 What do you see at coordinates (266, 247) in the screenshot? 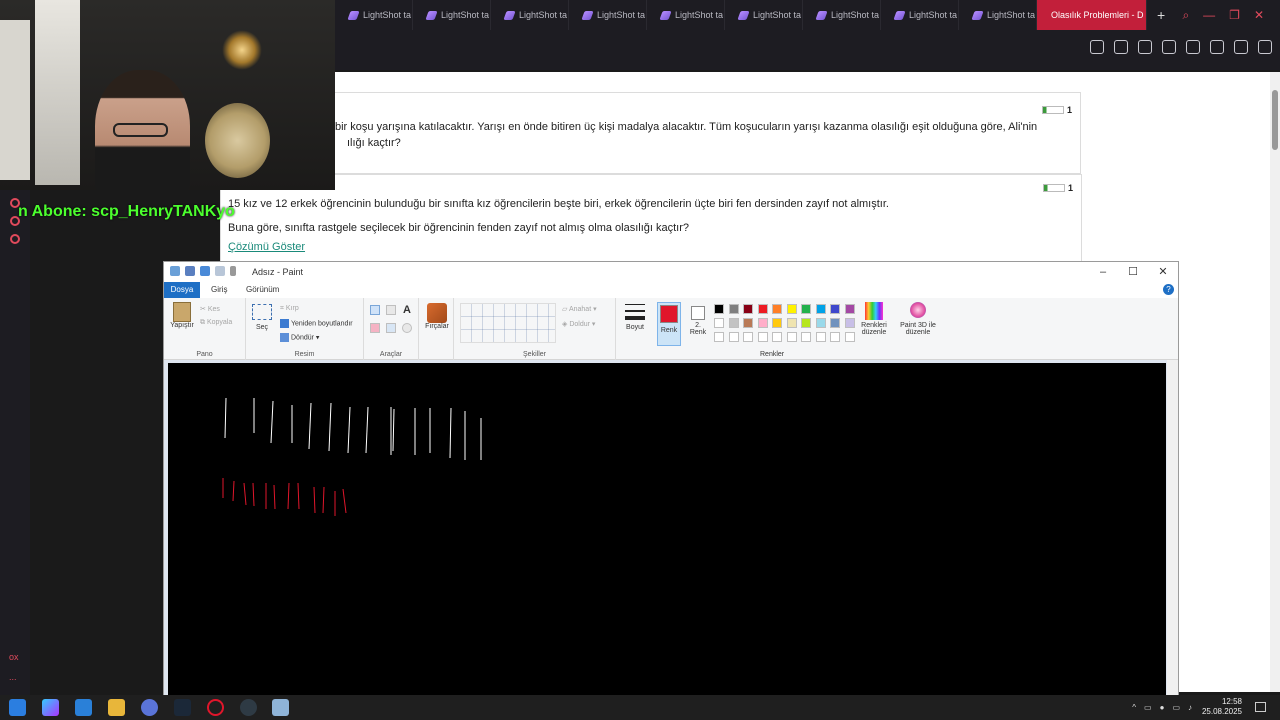
I see `show-solution-link: Çözümü Göster` at bounding box center [266, 247].